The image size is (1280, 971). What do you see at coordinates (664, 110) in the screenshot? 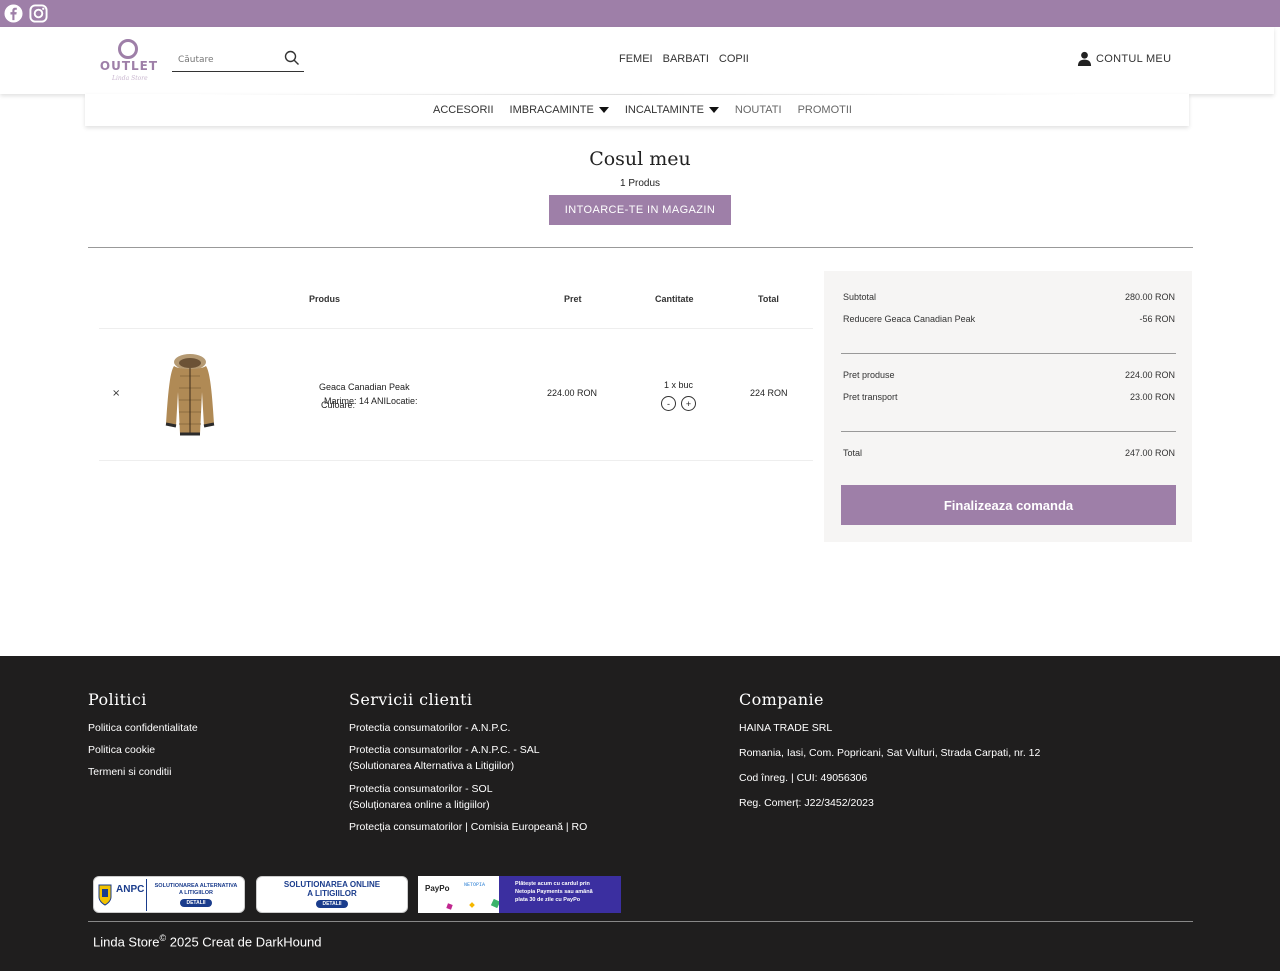
I see `nav-incaltaminte-label: INCALTAMINTE` at bounding box center [664, 110].